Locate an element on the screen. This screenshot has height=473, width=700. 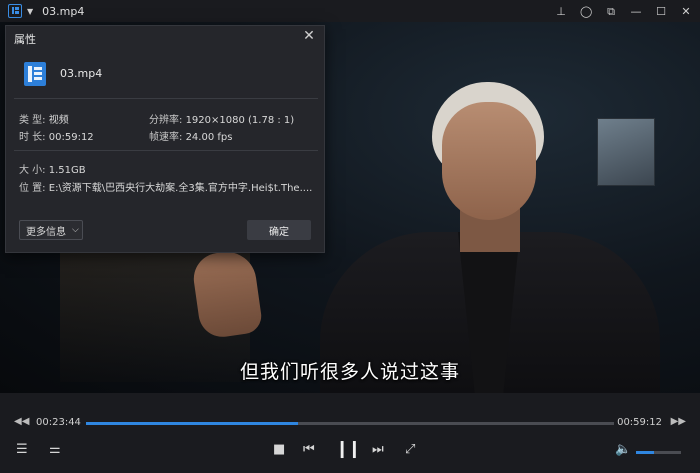
progress-bar is located at coordinates (350, 423).